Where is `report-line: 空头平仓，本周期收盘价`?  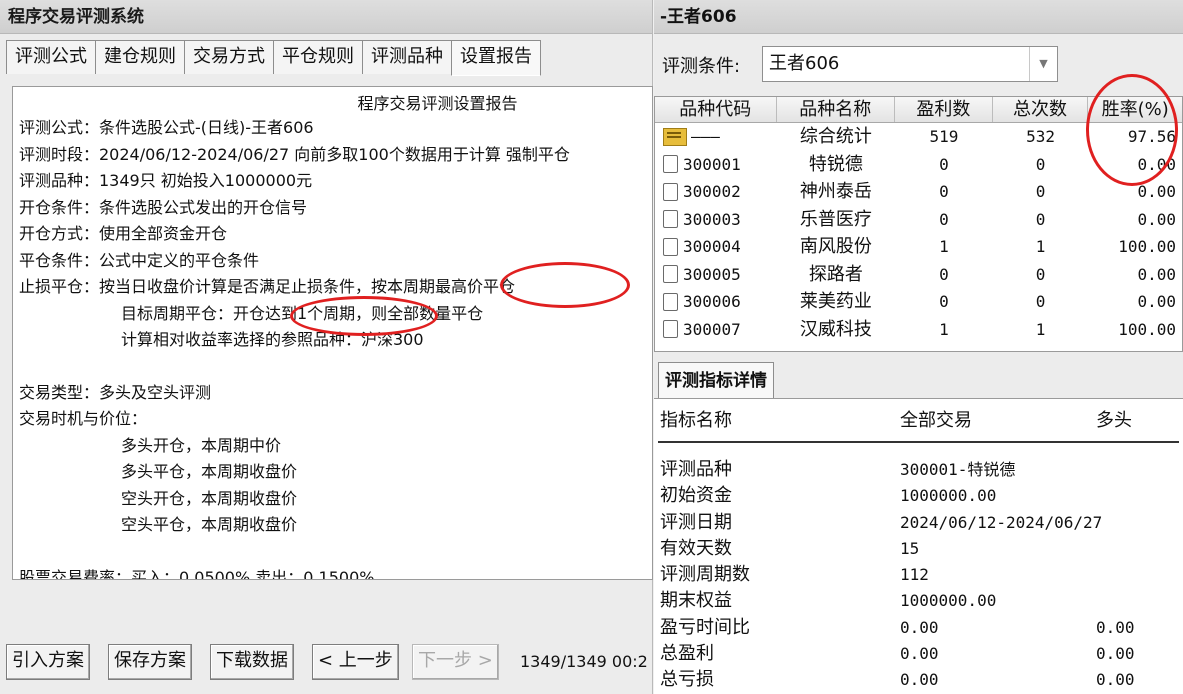
report-line: 空头平仓，本周期收盘价 is located at coordinates (209, 524).